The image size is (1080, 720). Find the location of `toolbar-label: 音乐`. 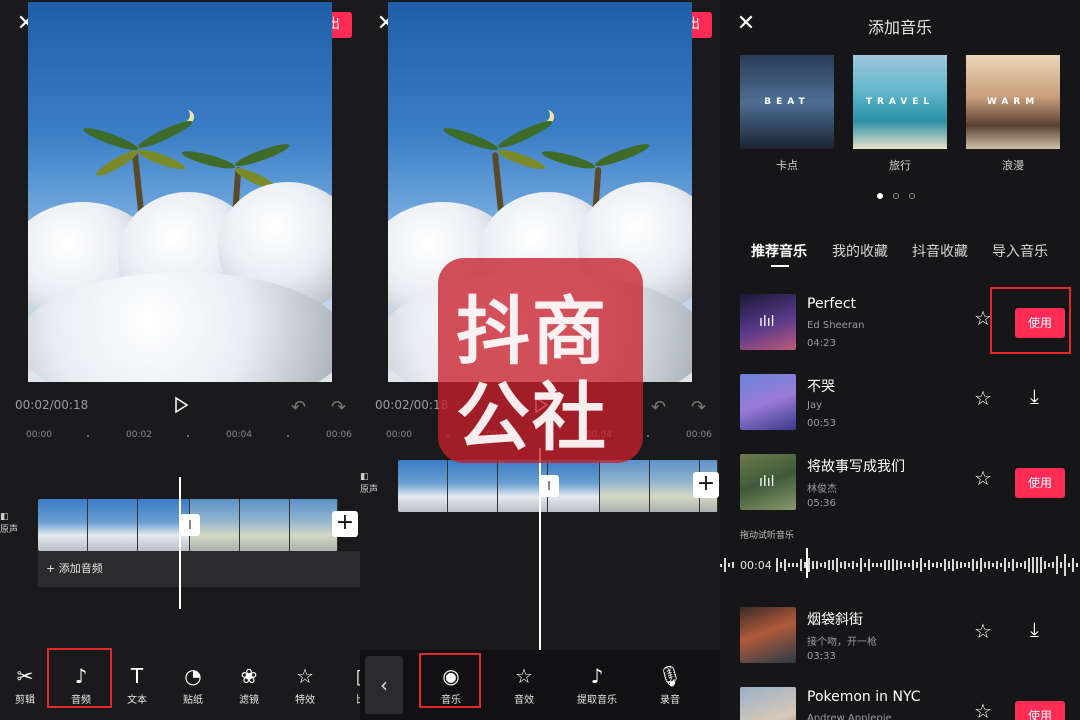

toolbar-label: 音乐 is located at coordinates (451, 700).